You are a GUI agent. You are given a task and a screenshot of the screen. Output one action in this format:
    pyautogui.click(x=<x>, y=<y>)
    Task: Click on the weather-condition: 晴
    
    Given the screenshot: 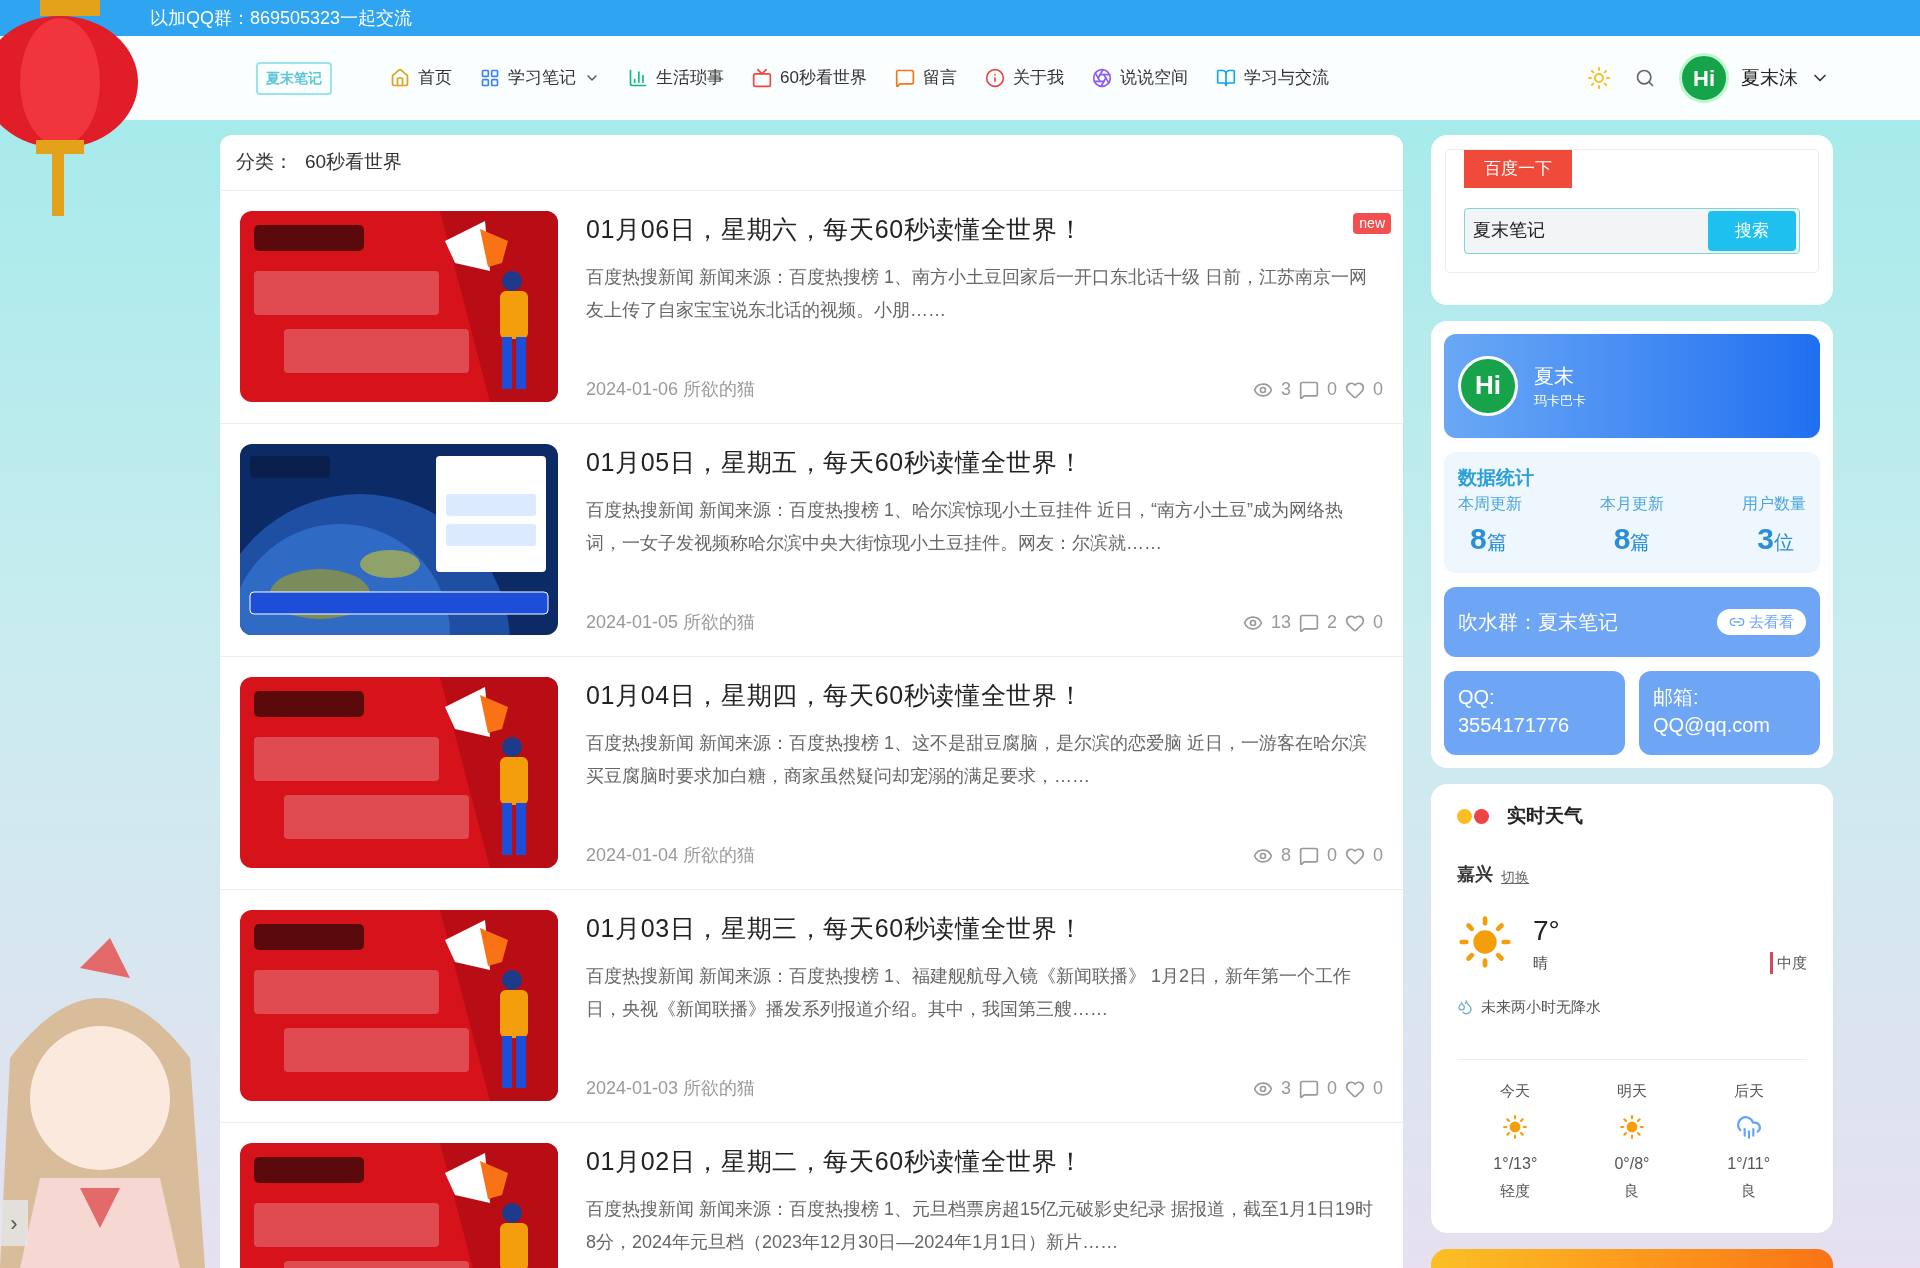 What is the action you would take?
    pyautogui.click(x=1541, y=962)
    